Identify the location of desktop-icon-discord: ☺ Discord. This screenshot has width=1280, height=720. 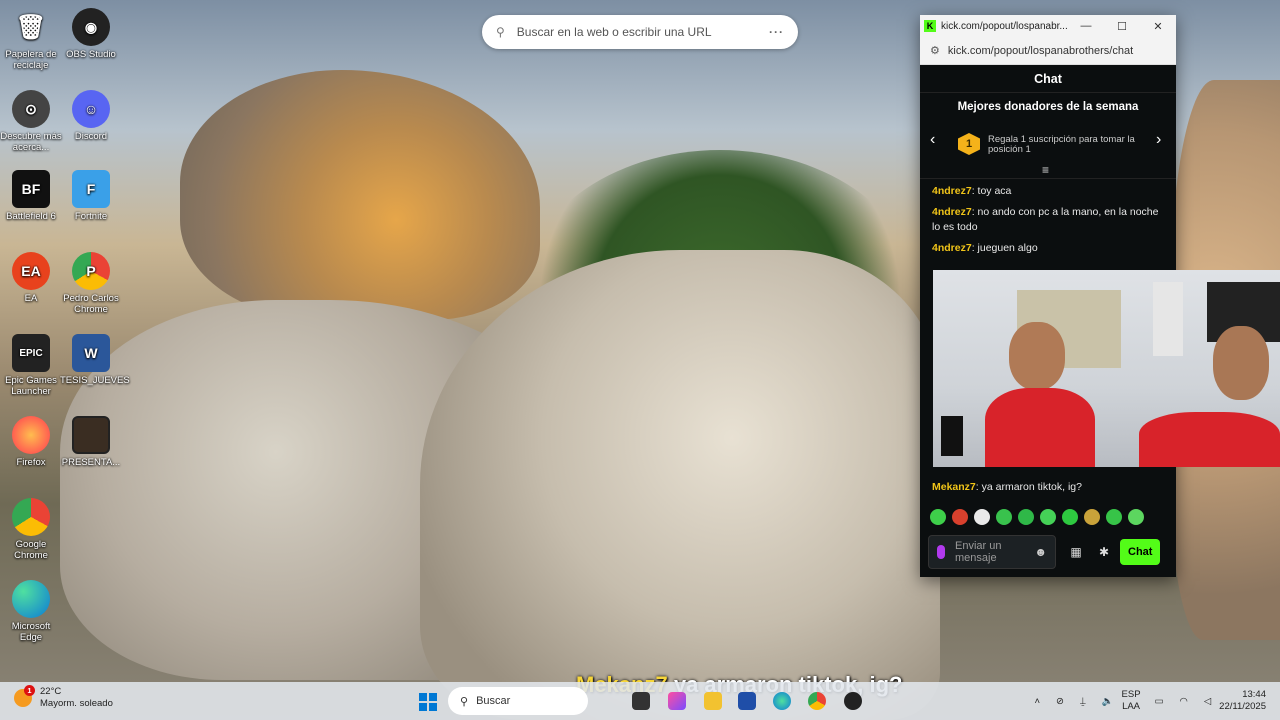
(91, 116).